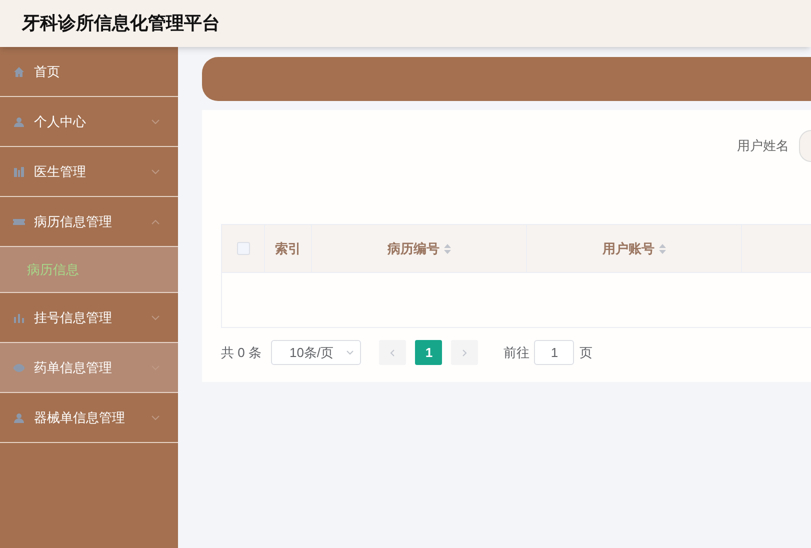 The width and height of the screenshot is (811, 548). I want to click on prev-page-button, so click(392, 352).